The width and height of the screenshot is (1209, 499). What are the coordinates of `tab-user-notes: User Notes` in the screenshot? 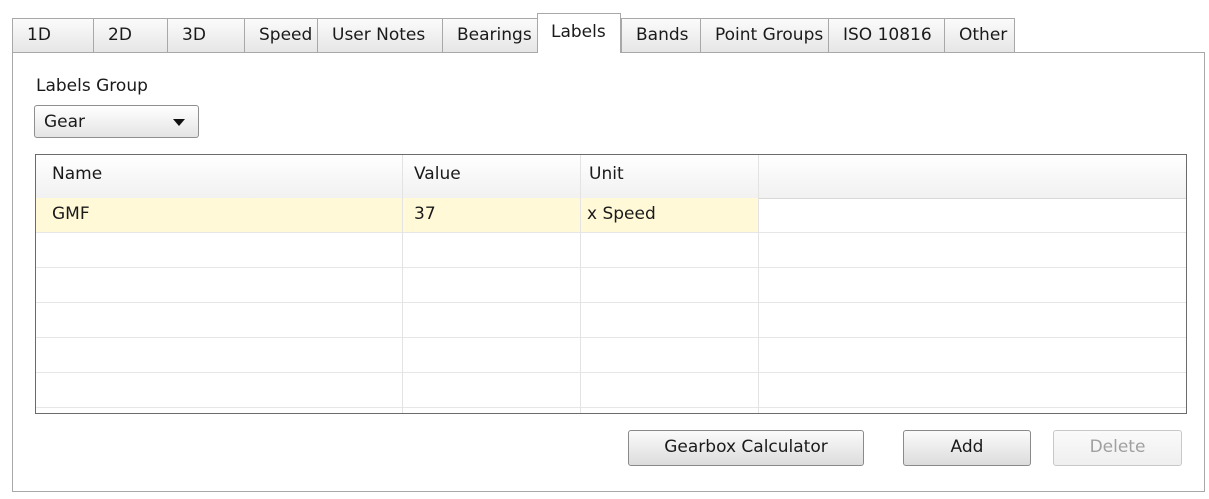 It's located at (379, 35).